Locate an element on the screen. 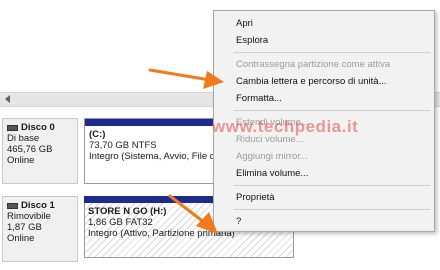 Image resolution: width=440 pixels, height=270 pixels. annotation-arrows is located at coordinates (186, 151).